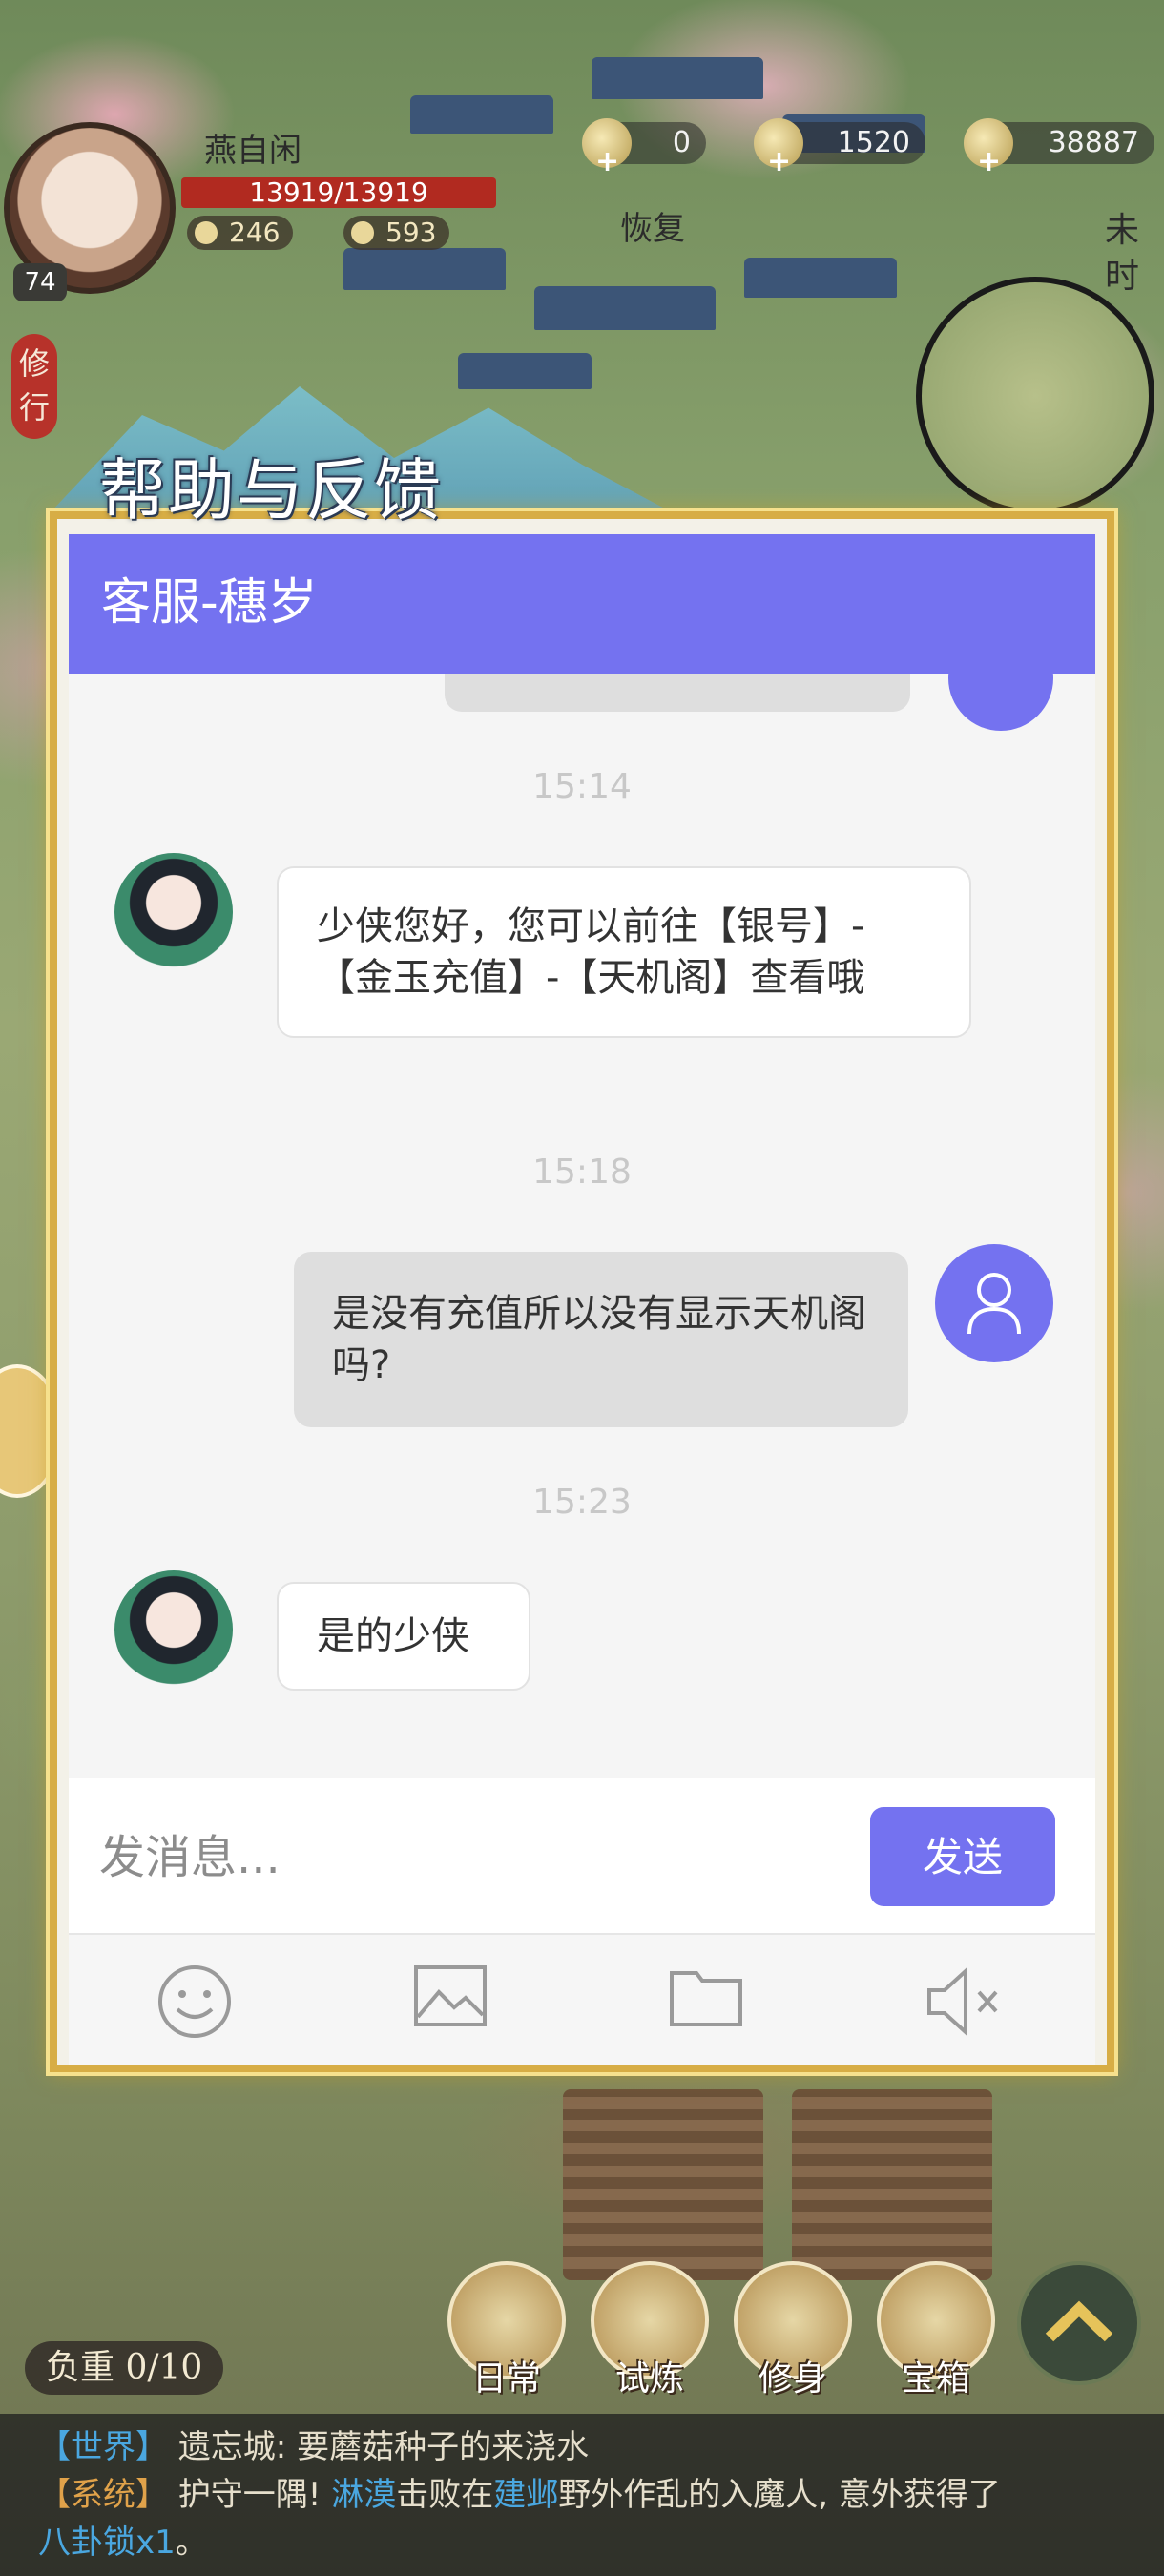  Describe the element at coordinates (383, 2447) in the screenshot. I see `chat-line-text: 遗忘城: 要蘑菇种子的来浇水` at that location.